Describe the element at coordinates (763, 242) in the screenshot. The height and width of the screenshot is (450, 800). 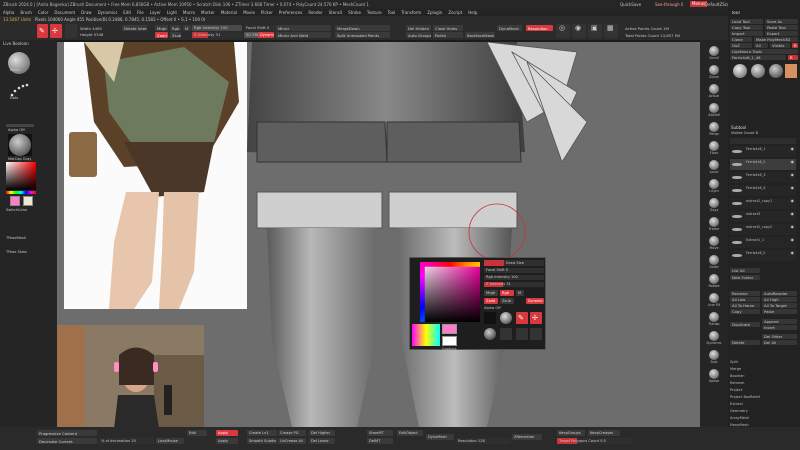
I see `subtool-item: Extract1_1 ◉` at that location.